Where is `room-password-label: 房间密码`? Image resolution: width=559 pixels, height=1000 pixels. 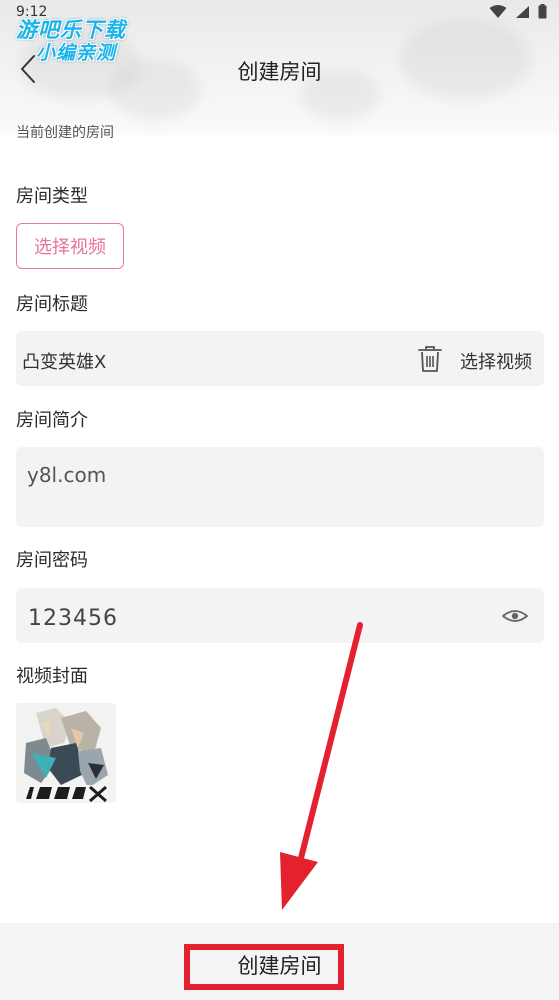 room-password-label: 房间密码 is located at coordinates (52, 560).